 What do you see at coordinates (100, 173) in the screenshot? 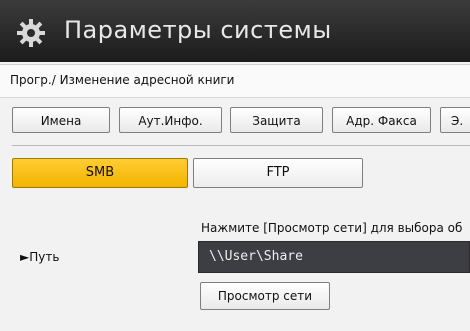
I see `protocol-smb-button: SMB` at bounding box center [100, 173].